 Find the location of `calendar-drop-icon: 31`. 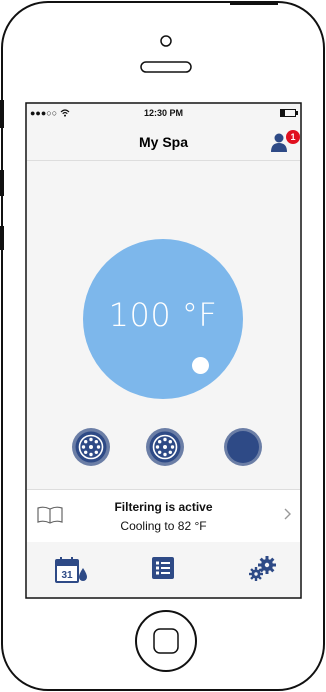

calendar-drop-icon: 31 is located at coordinates (71, 570).